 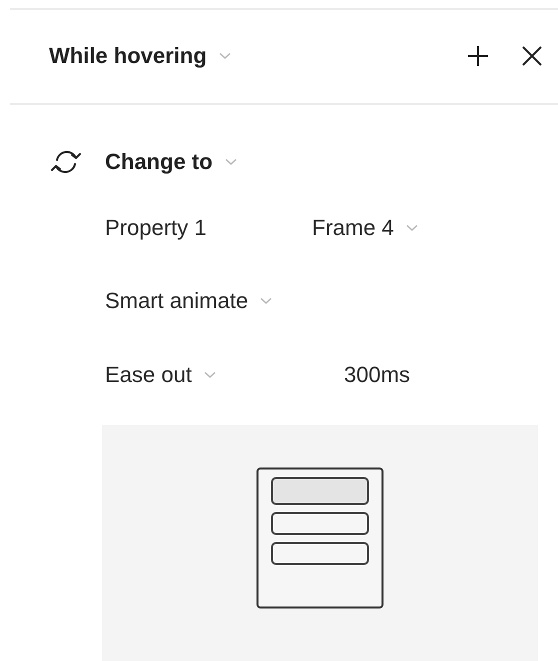 What do you see at coordinates (156, 228) in the screenshot?
I see `property-label: Property 1` at bounding box center [156, 228].